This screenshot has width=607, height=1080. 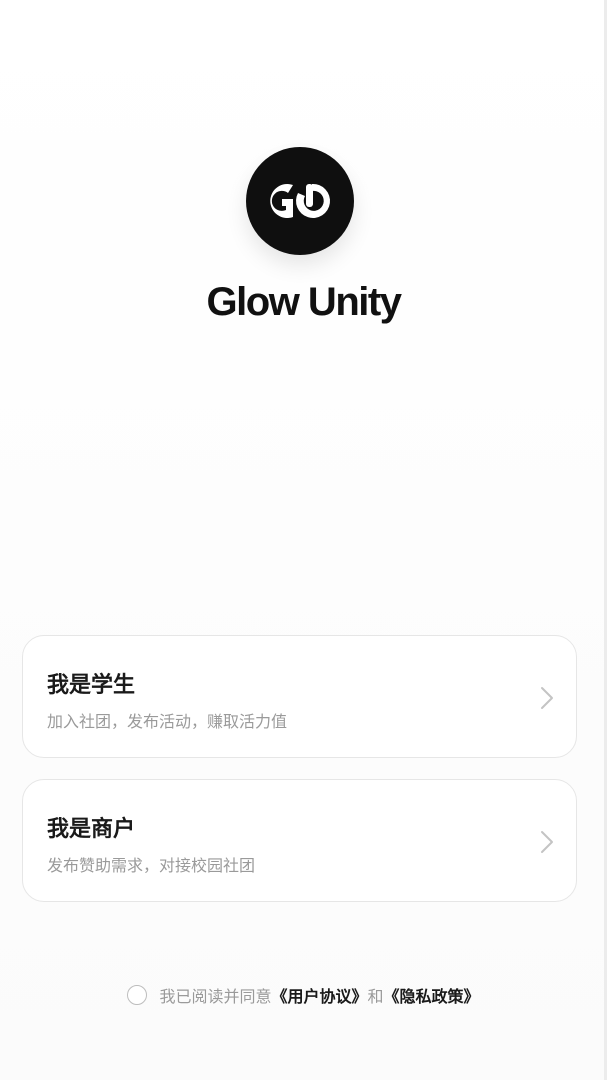 What do you see at coordinates (91, 829) in the screenshot?
I see `merchant-card-title: 我是商户` at bounding box center [91, 829].